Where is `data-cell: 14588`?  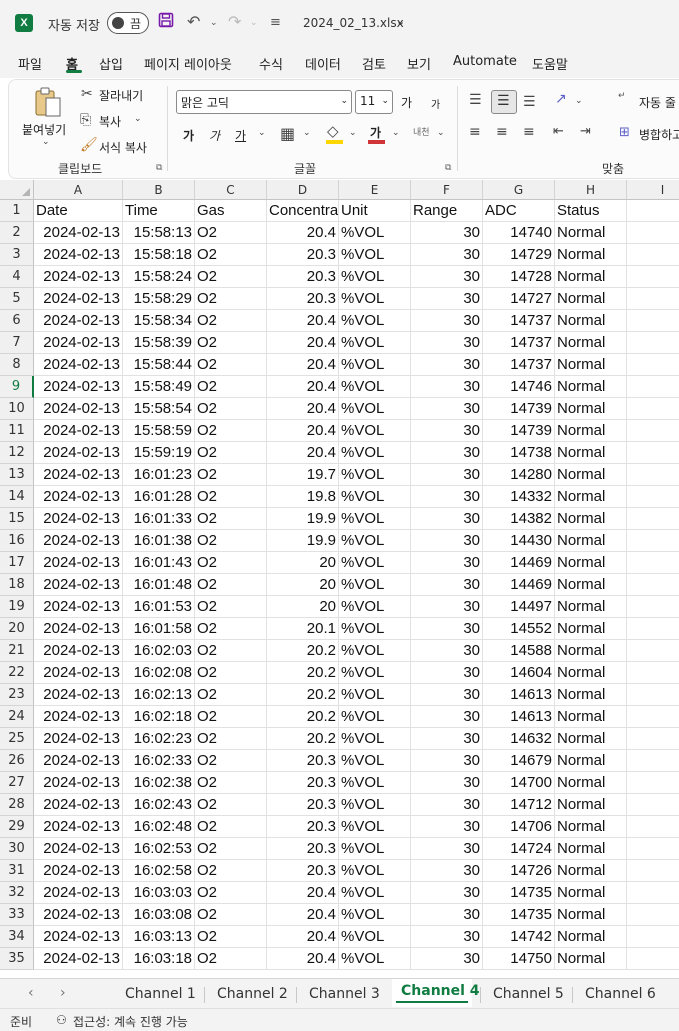
data-cell: 14588 is located at coordinates (519, 651).